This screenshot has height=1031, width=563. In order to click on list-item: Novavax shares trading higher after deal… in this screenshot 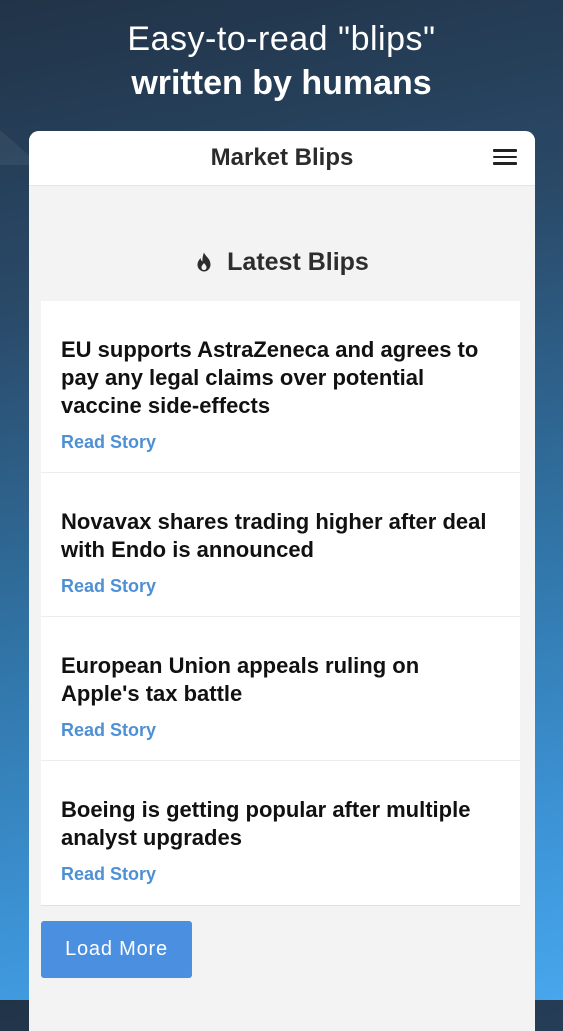, I will do `click(280, 545)`.